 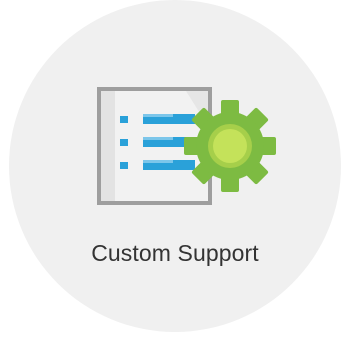 I want to click on tile-label: Custom Support, so click(x=175, y=253).